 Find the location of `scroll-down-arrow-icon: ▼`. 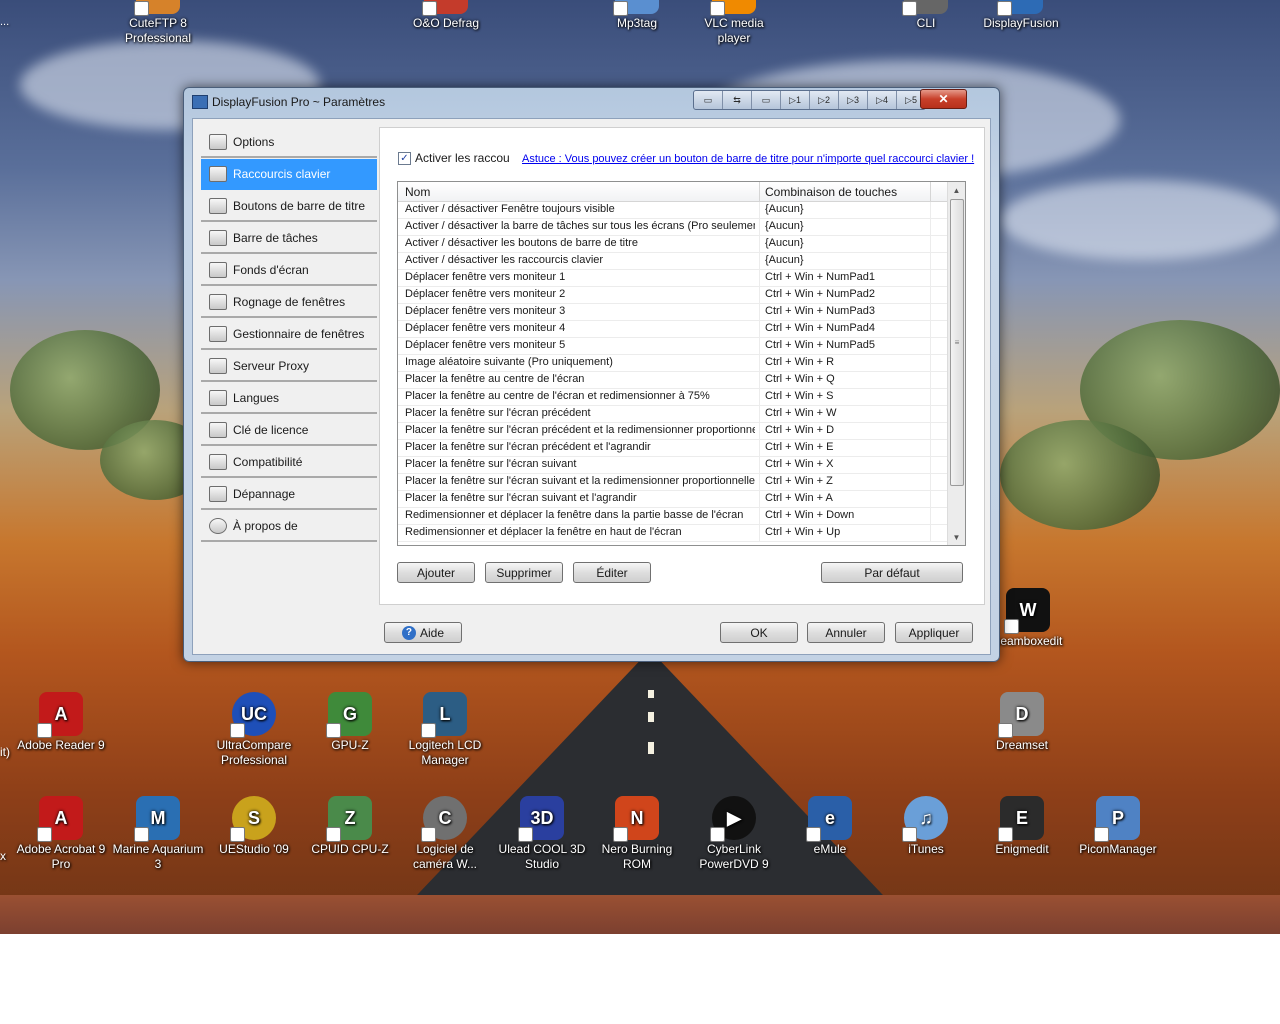

scroll-down-arrow-icon: ▼ is located at coordinates (956, 537).